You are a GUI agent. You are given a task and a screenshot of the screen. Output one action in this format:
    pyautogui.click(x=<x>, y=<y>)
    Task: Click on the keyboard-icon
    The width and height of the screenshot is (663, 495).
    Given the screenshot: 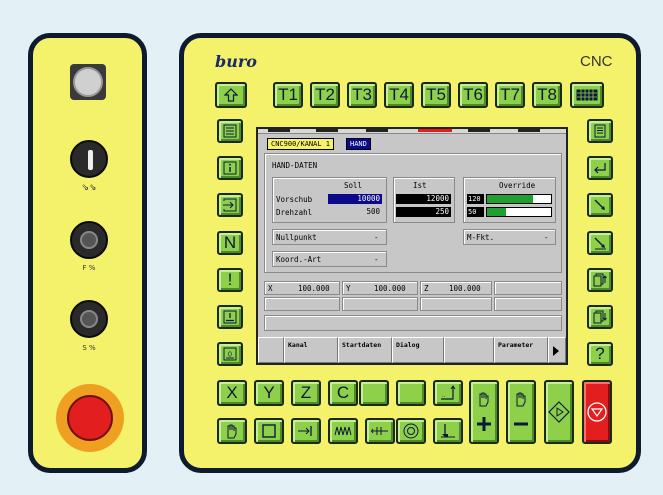 What is the action you would take?
    pyautogui.click(x=587, y=95)
    